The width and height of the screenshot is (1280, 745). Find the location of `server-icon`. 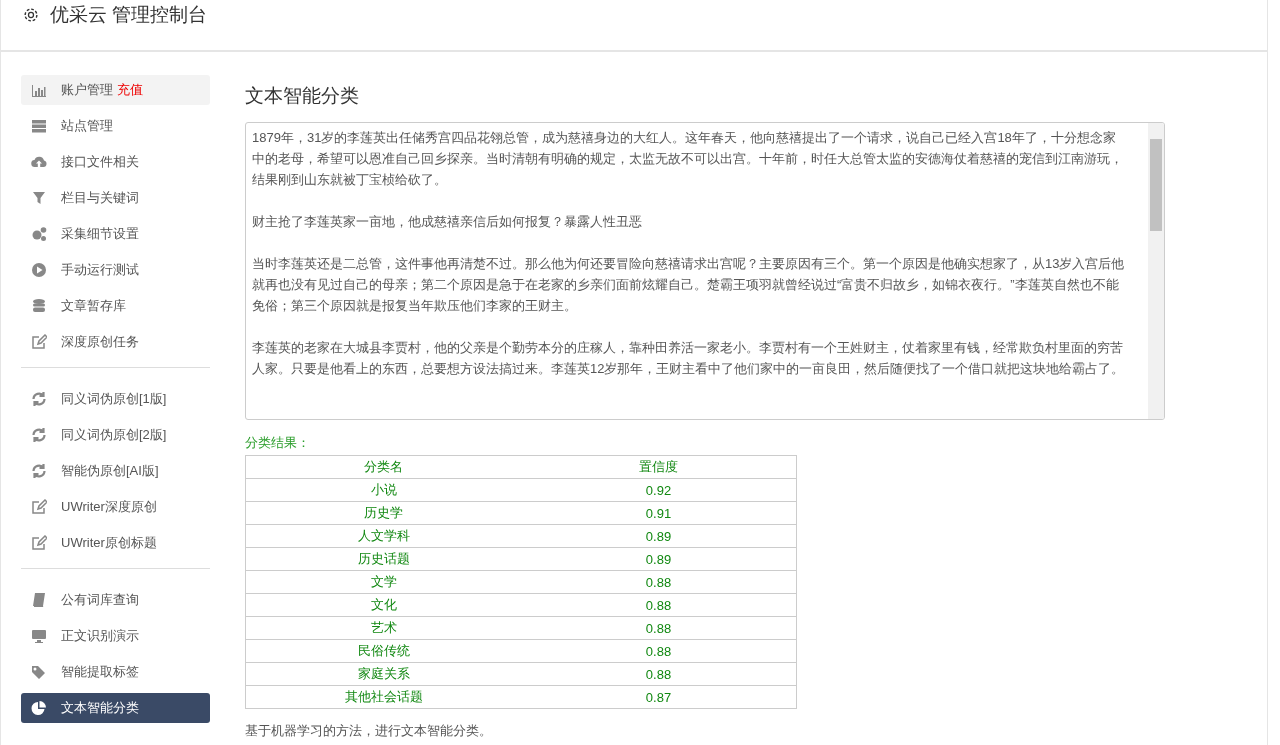

server-icon is located at coordinates (39, 126).